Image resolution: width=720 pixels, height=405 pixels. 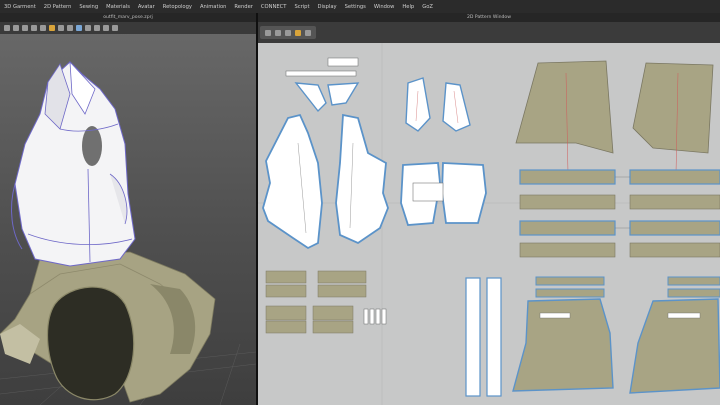 What do you see at coordinates (88, 7) in the screenshot?
I see `menu-item-sewing: Sewing` at bounding box center [88, 7].